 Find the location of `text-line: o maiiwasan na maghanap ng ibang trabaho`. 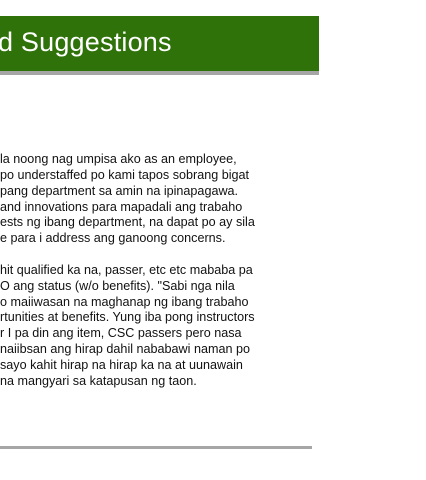

text-line: o maiiwasan na maghanap ng ibang trabaho is located at coordinates (124, 301).